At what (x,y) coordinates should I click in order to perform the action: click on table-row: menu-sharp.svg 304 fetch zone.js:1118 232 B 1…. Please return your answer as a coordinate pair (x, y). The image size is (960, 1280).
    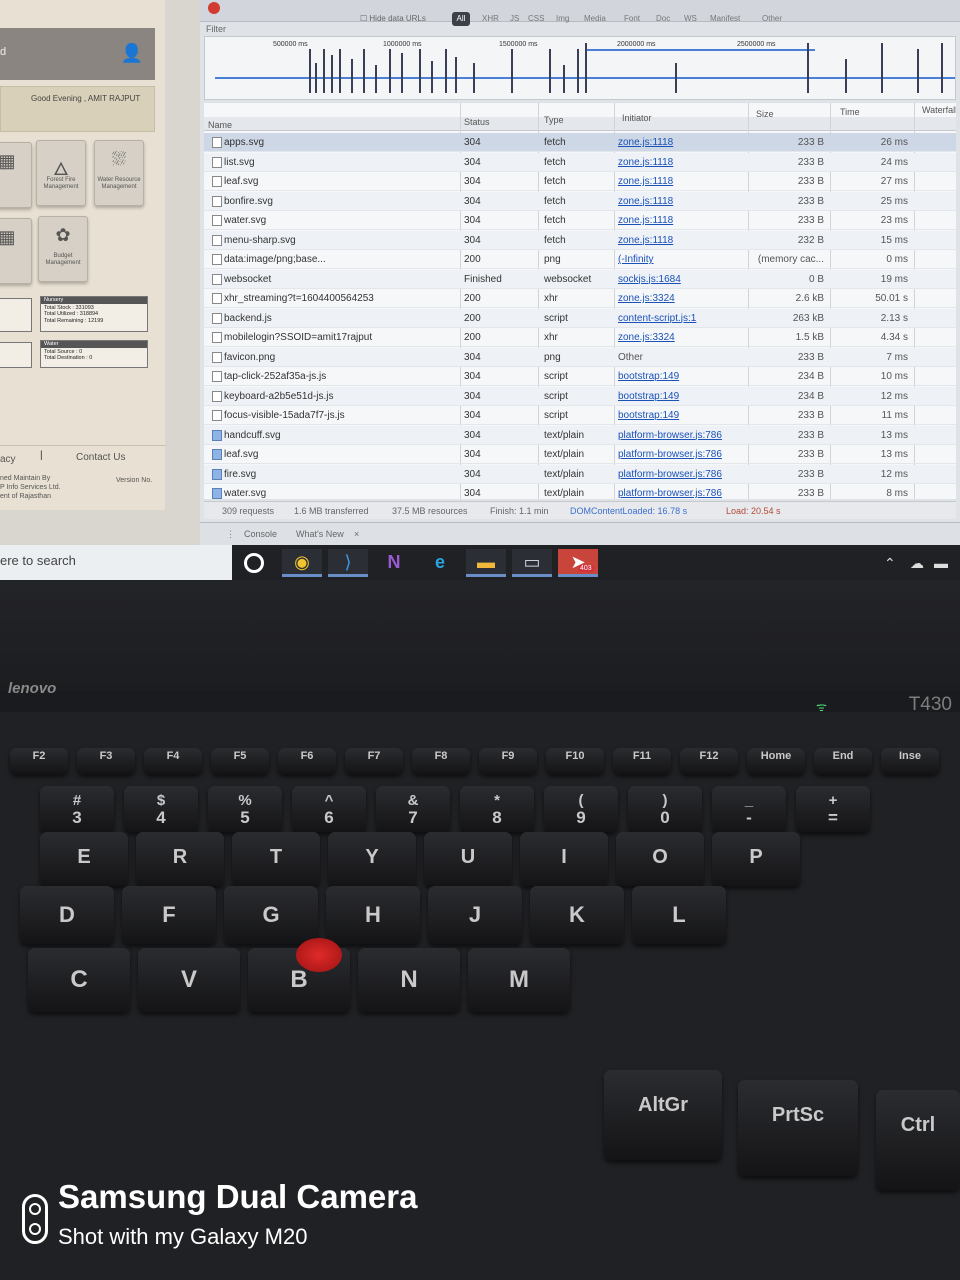
    Looking at the image, I should click on (580, 240).